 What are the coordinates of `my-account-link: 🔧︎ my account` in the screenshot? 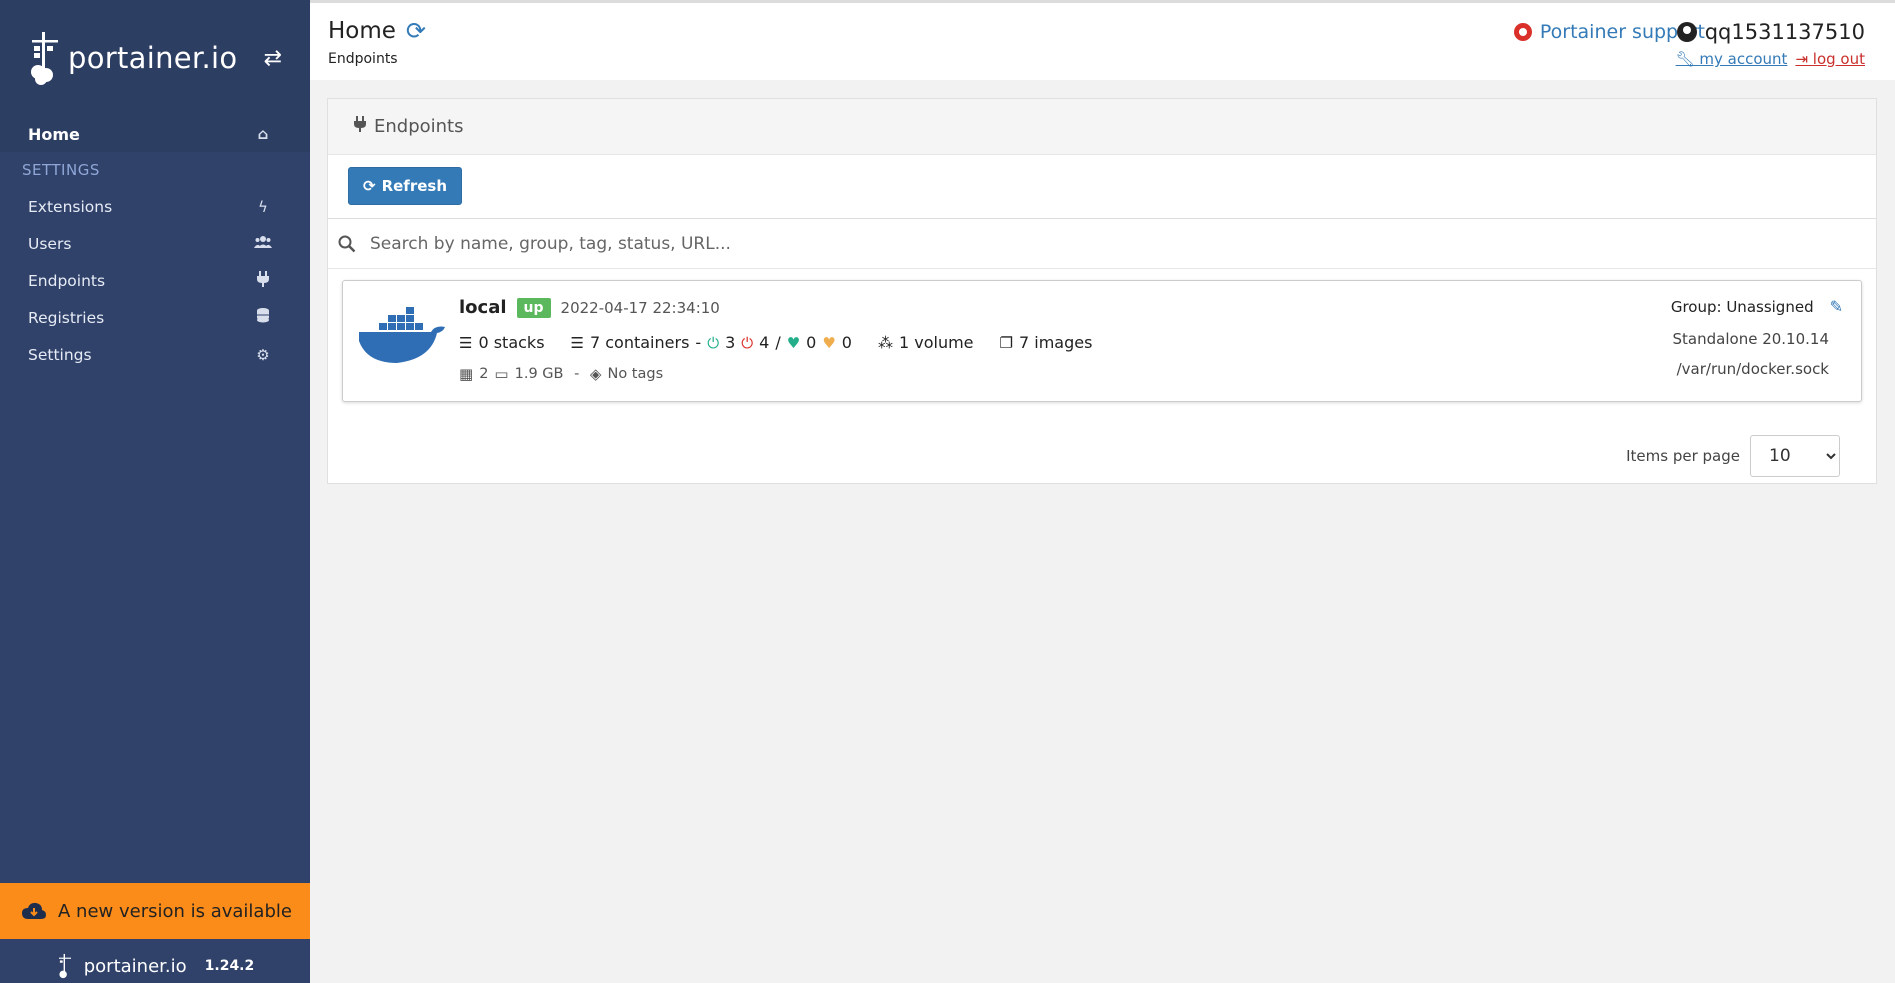 It's located at (1732, 59).